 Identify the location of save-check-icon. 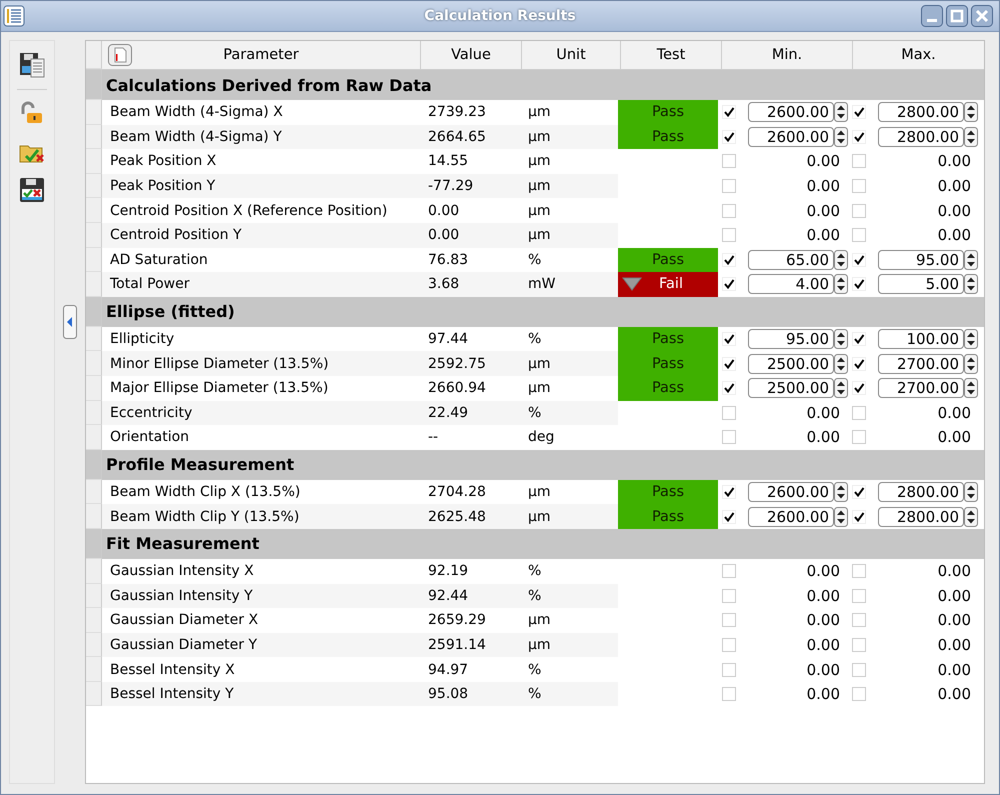
(32, 190).